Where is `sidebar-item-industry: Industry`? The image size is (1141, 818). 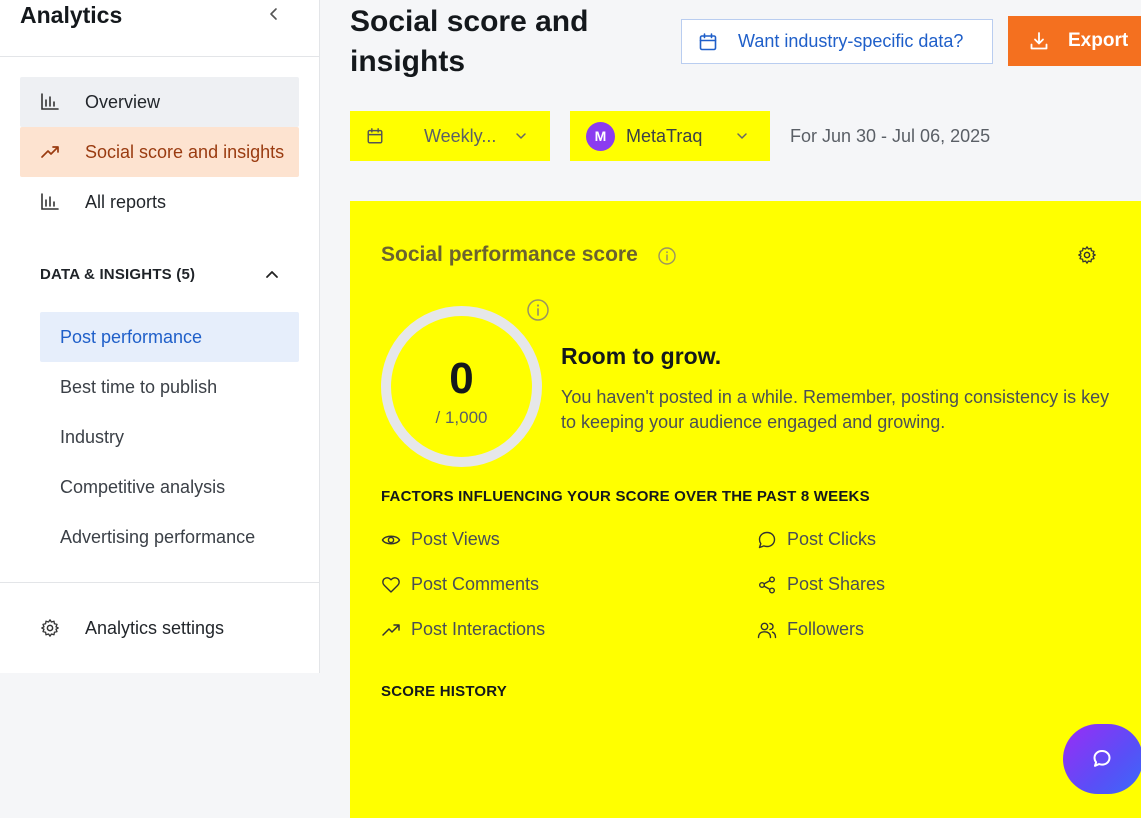
sidebar-item-industry: Industry is located at coordinates (169, 437).